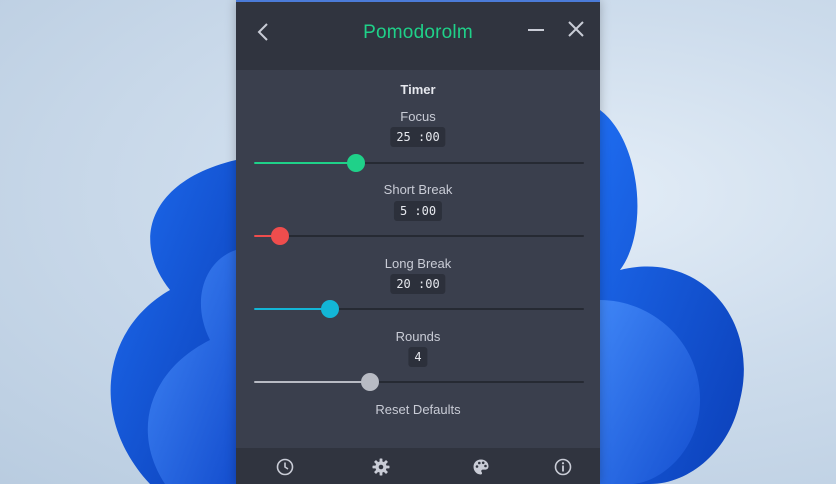 This screenshot has height=484, width=836. I want to click on minimize-icon, so click(536, 30).